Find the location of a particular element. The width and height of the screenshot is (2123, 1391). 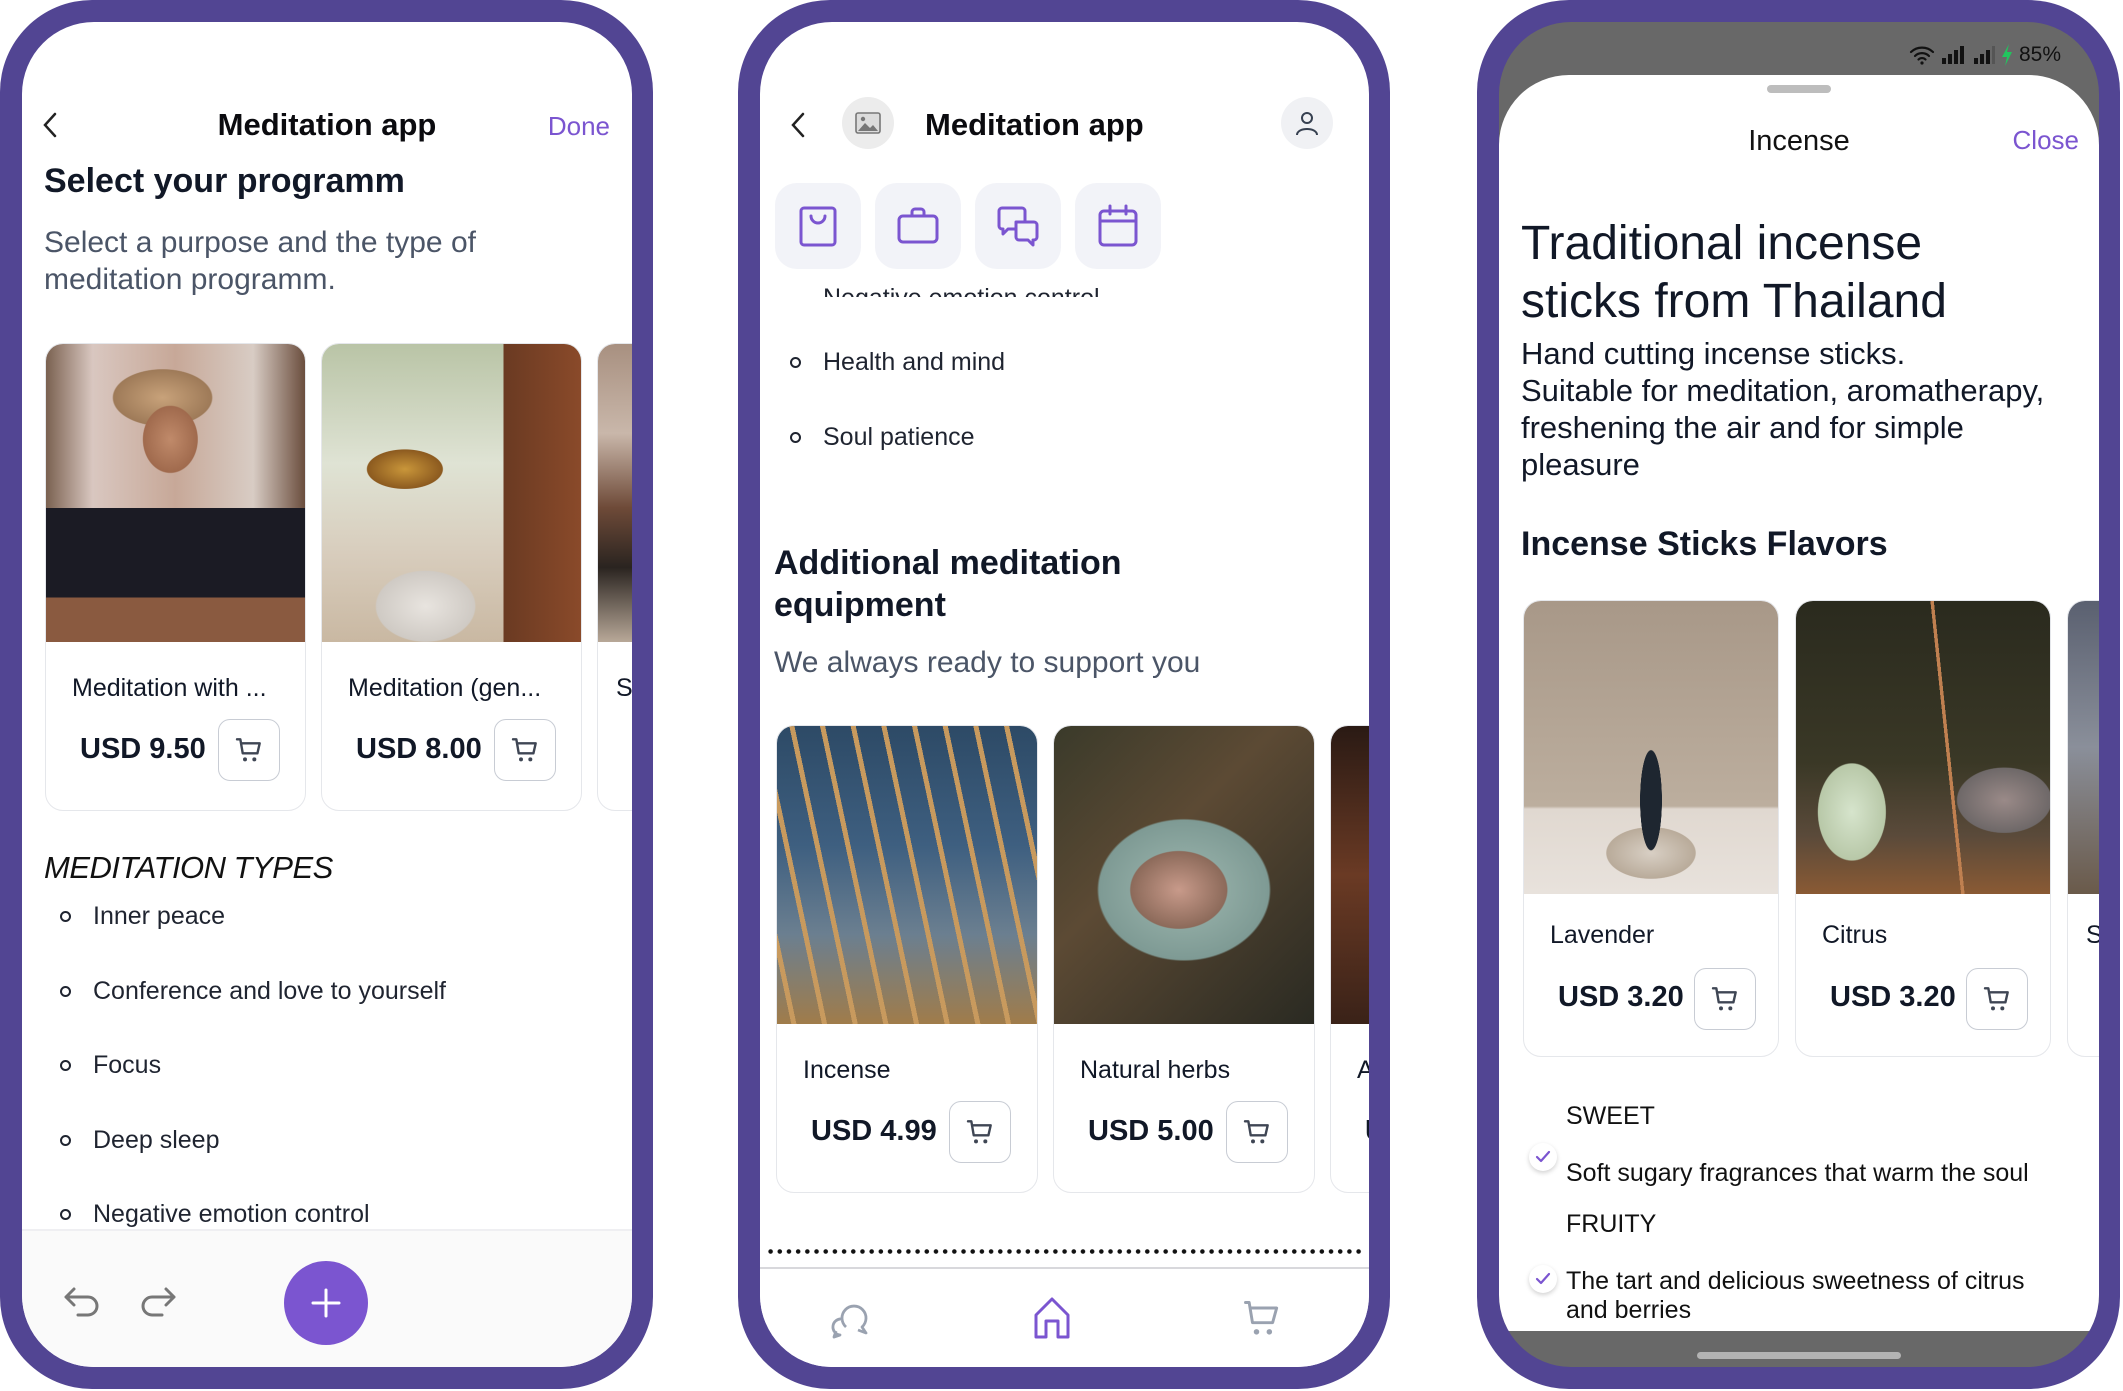

list-item: Focus is located at coordinates (110, 1065).